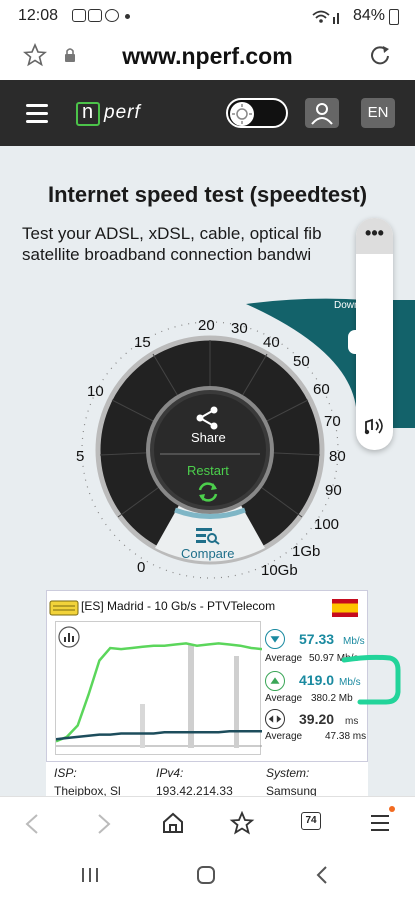  What do you see at coordinates (208, 492) in the screenshot?
I see `restart-icon` at bounding box center [208, 492].